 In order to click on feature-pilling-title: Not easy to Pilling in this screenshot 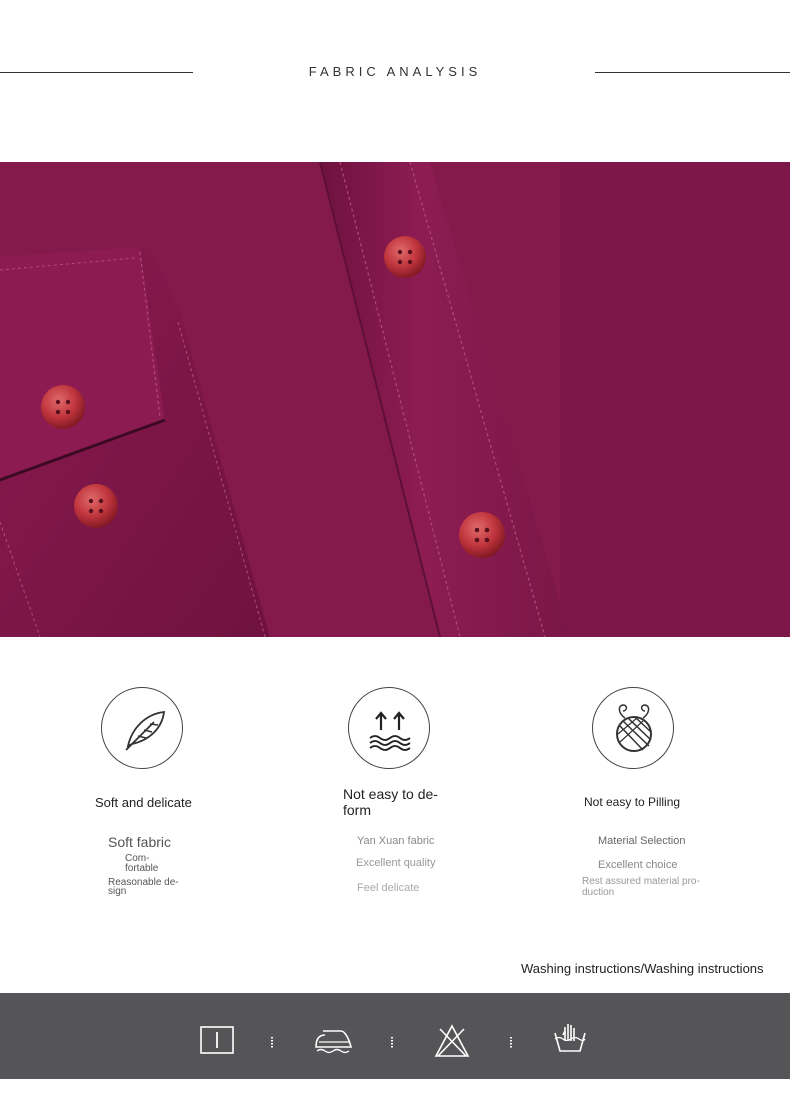, I will do `click(632, 802)`.